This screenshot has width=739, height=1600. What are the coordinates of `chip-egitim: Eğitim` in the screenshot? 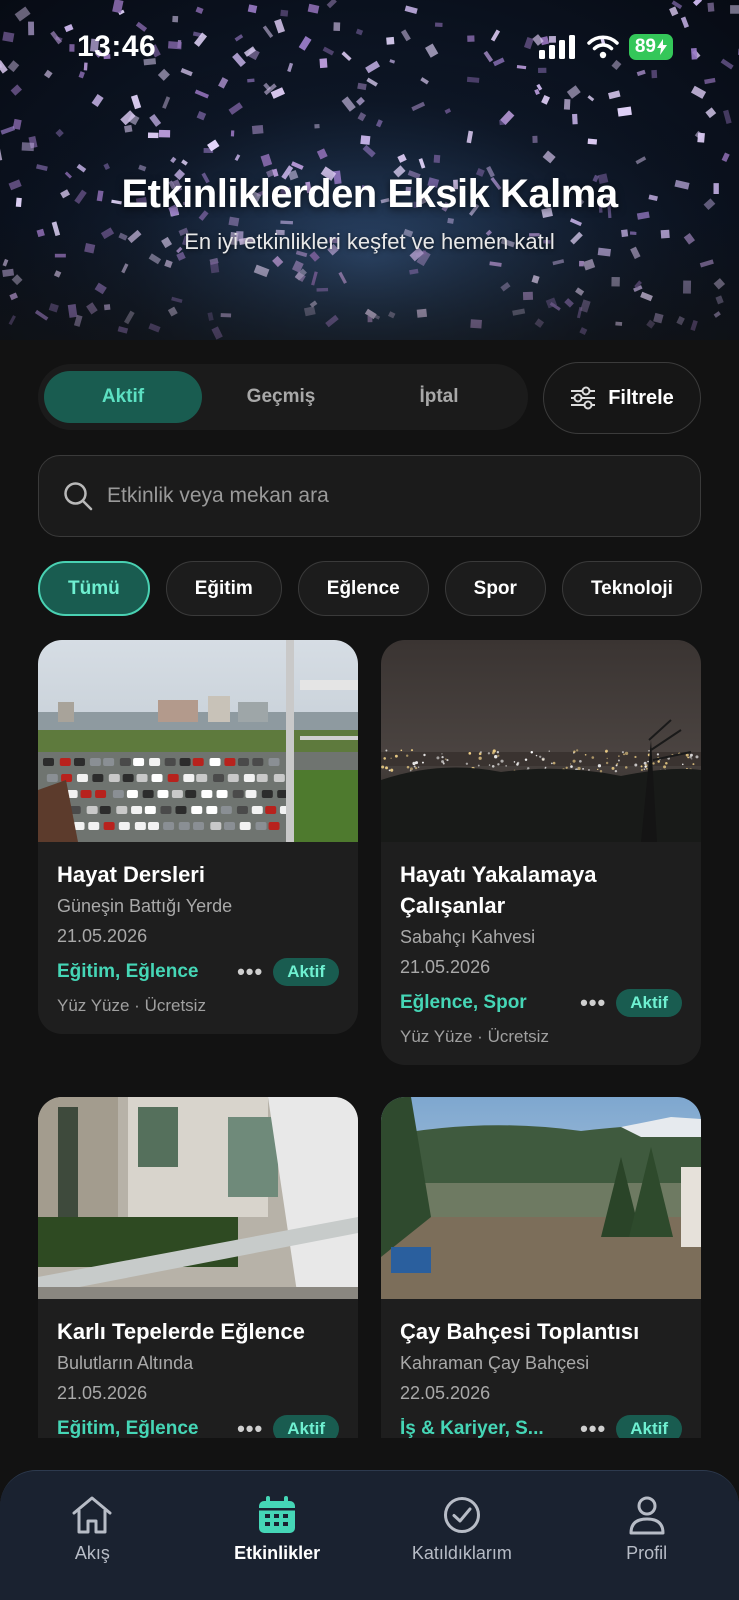 It's located at (223, 588).